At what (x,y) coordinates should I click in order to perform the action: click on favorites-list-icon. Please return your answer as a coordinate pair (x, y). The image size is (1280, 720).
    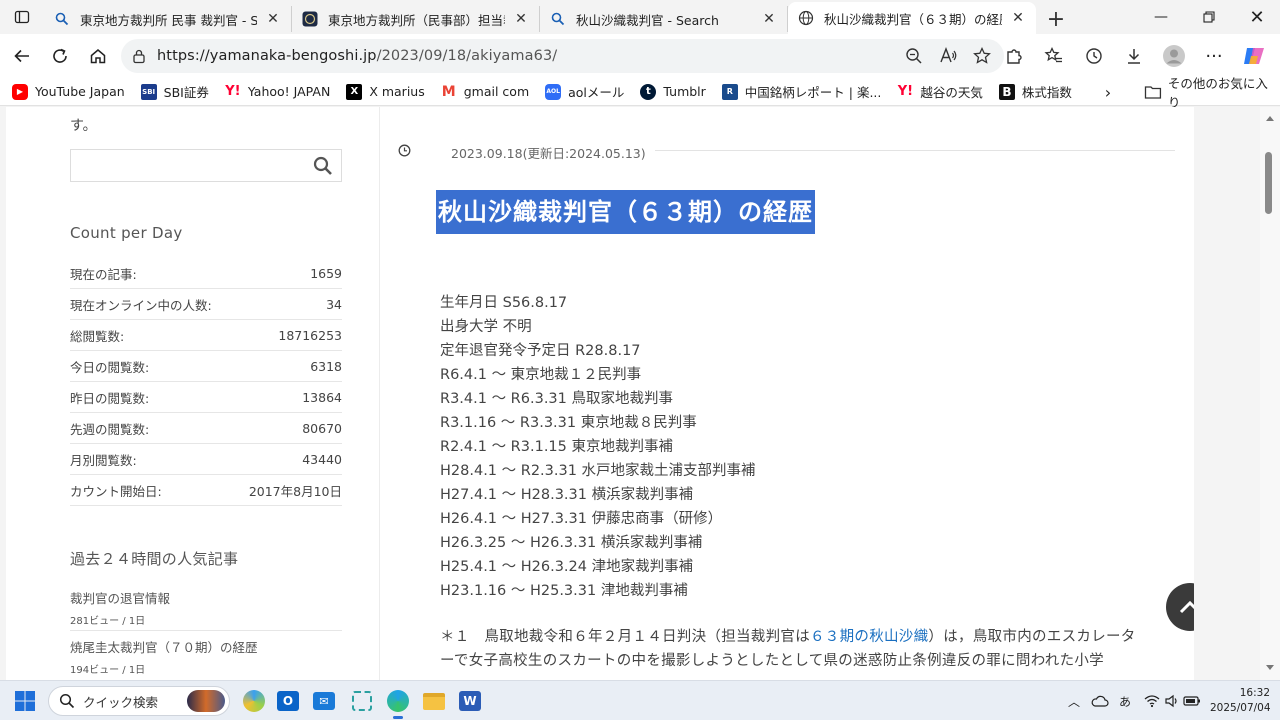
    Looking at the image, I should click on (1053, 54).